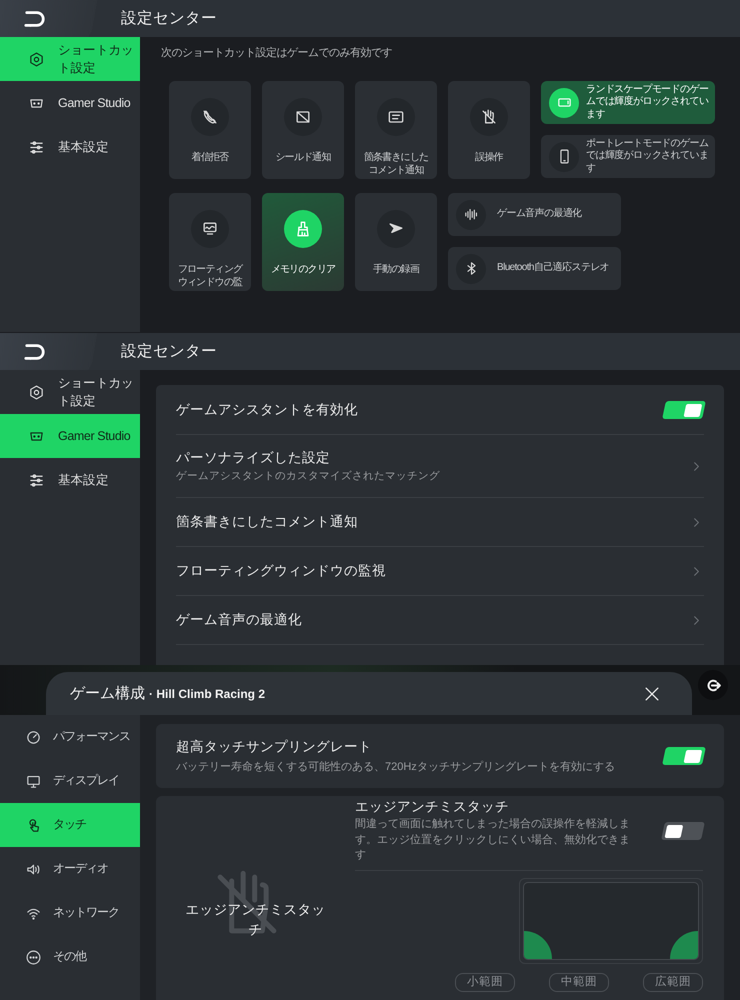  Describe the element at coordinates (485, 982) in the screenshot. I see `range-button: 小範囲` at that location.